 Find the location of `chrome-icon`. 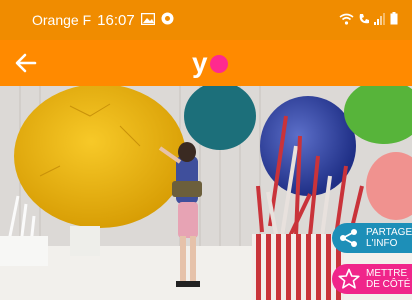

chrome-icon is located at coordinates (167, 20).